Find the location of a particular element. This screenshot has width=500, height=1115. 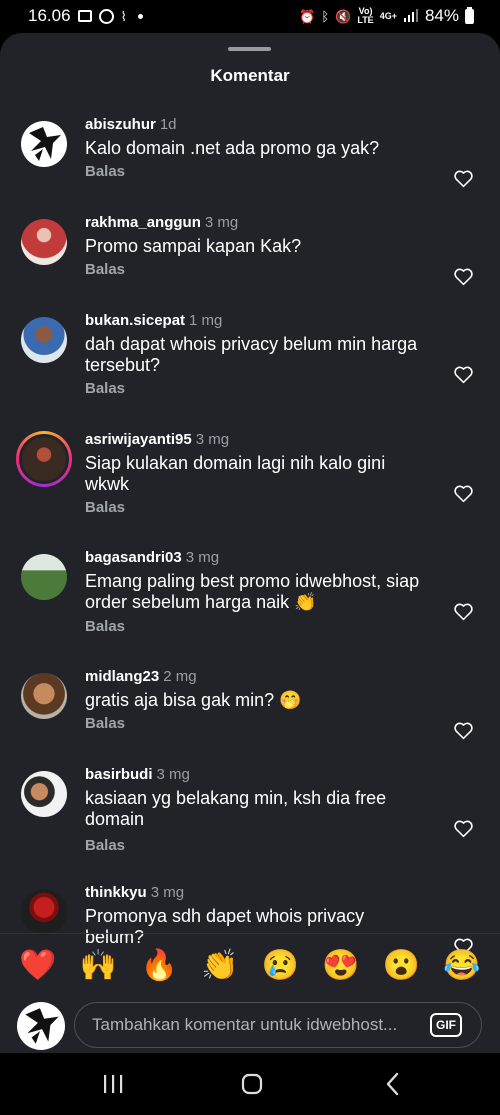

bluetooth-icon: ᛒ is located at coordinates (325, 16).